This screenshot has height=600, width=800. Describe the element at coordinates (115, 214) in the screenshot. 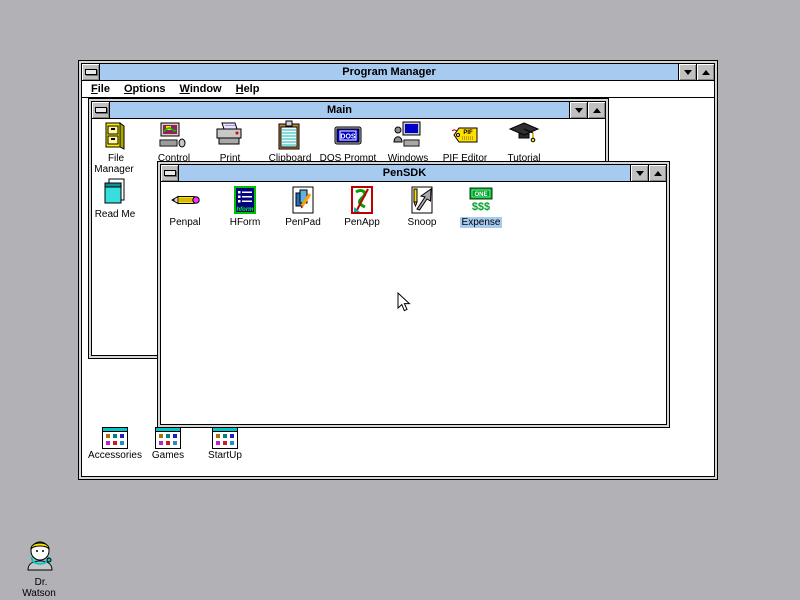

I see `icon-label: Read Me` at that location.